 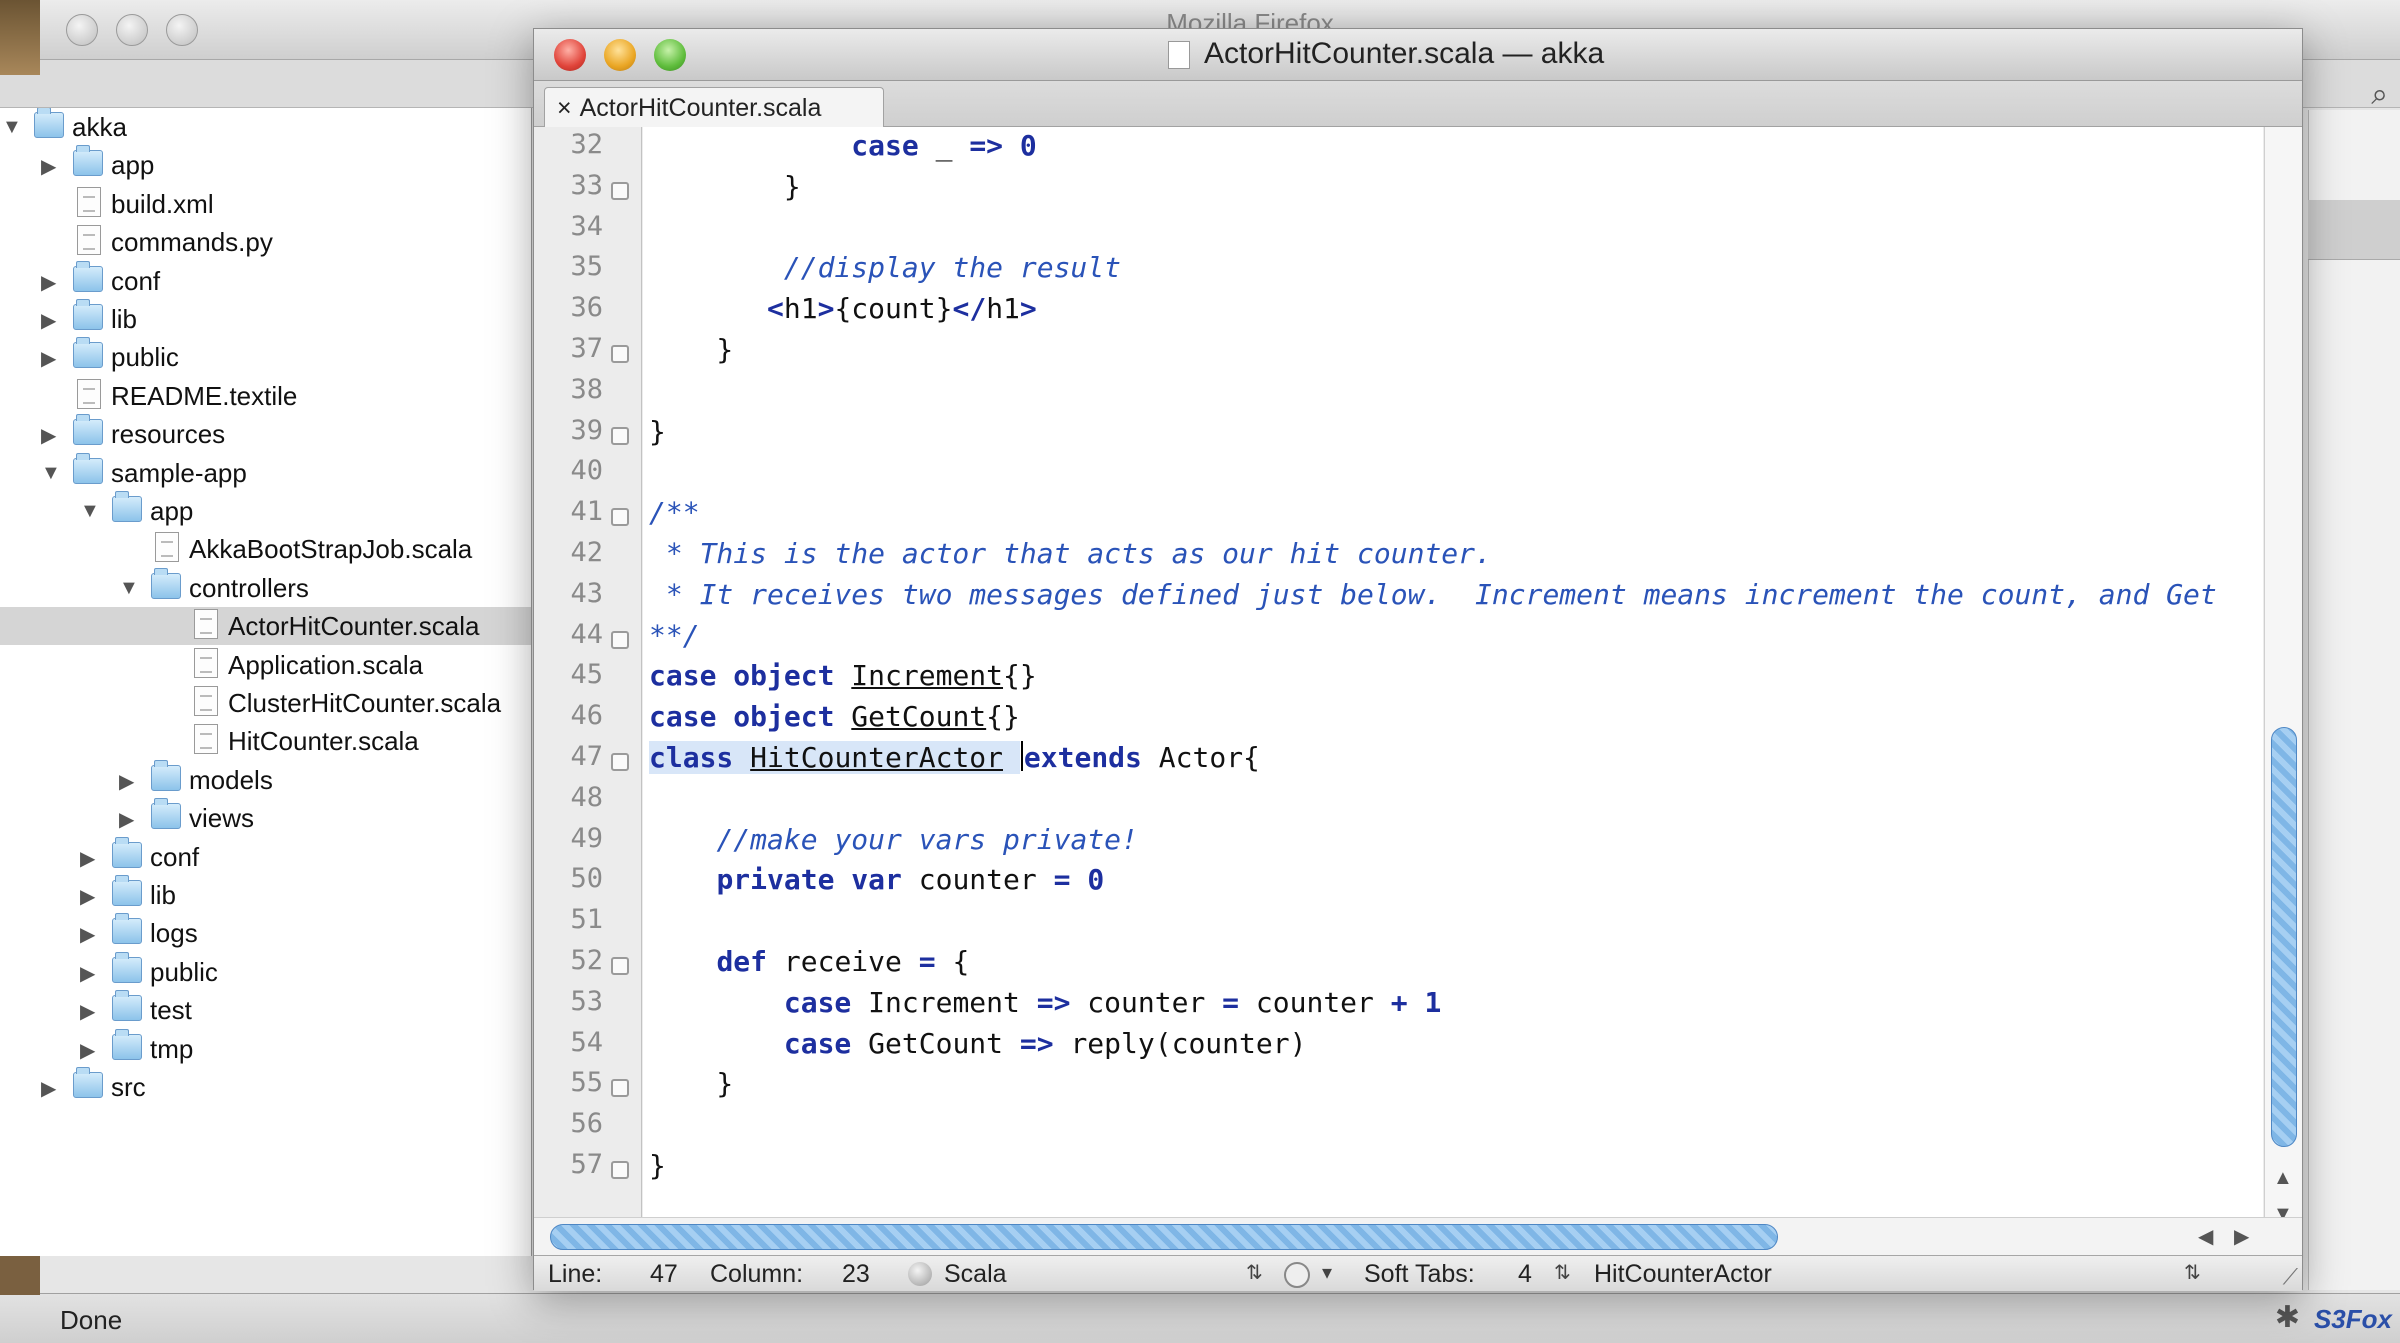 What do you see at coordinates (265, 242) in the screenshot?
I see `tree-file: commands.py` at bounding box center [265, 242].